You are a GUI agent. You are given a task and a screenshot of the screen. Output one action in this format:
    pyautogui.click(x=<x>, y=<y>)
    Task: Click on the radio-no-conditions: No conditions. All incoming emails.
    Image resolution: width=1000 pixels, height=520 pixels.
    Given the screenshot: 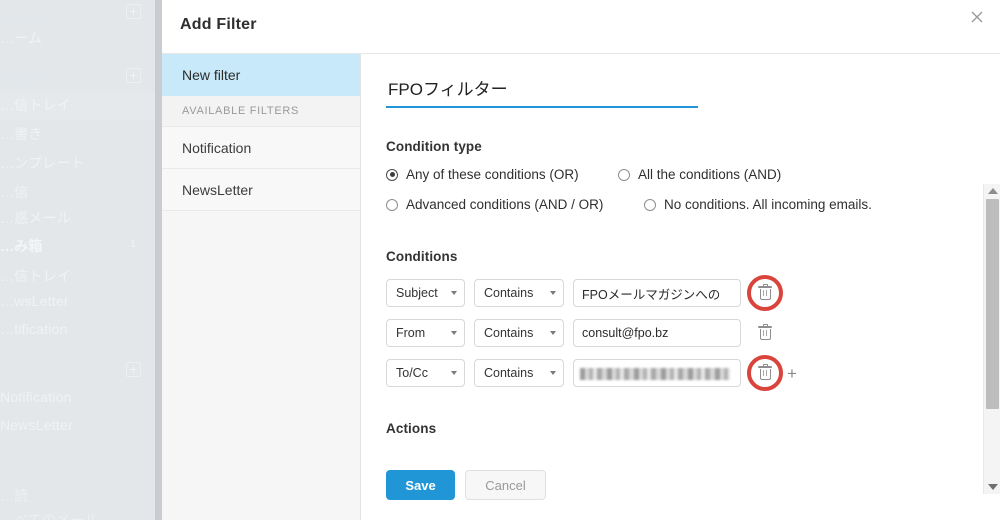 What is the action you would take?
    pyautogui.click(x=758, y=204)
    